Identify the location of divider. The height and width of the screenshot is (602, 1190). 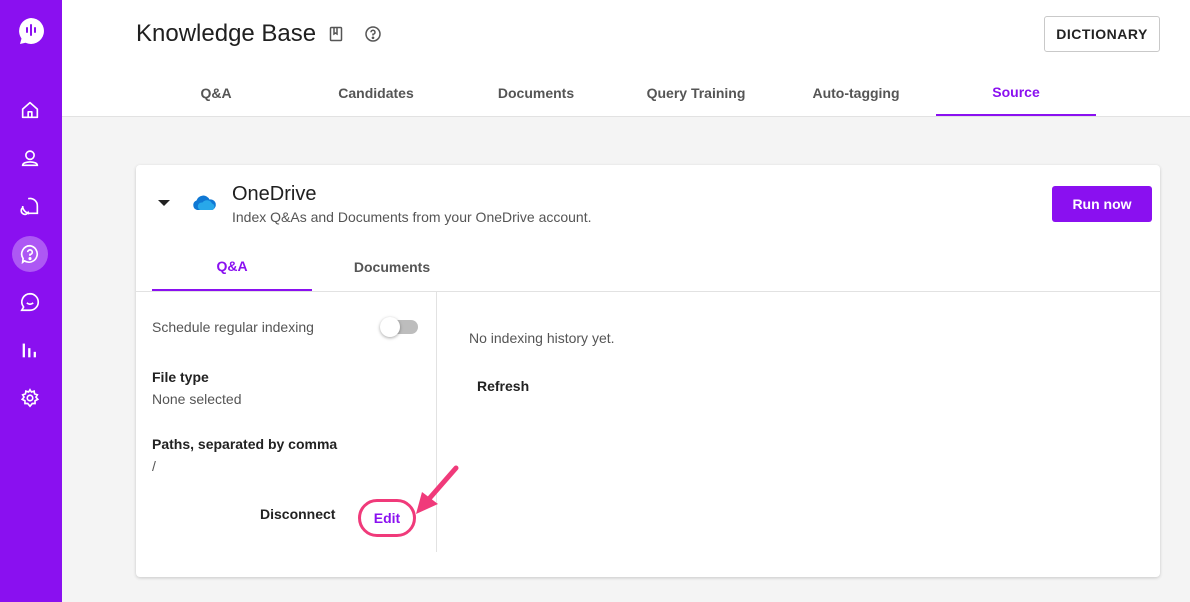
(648, 291).